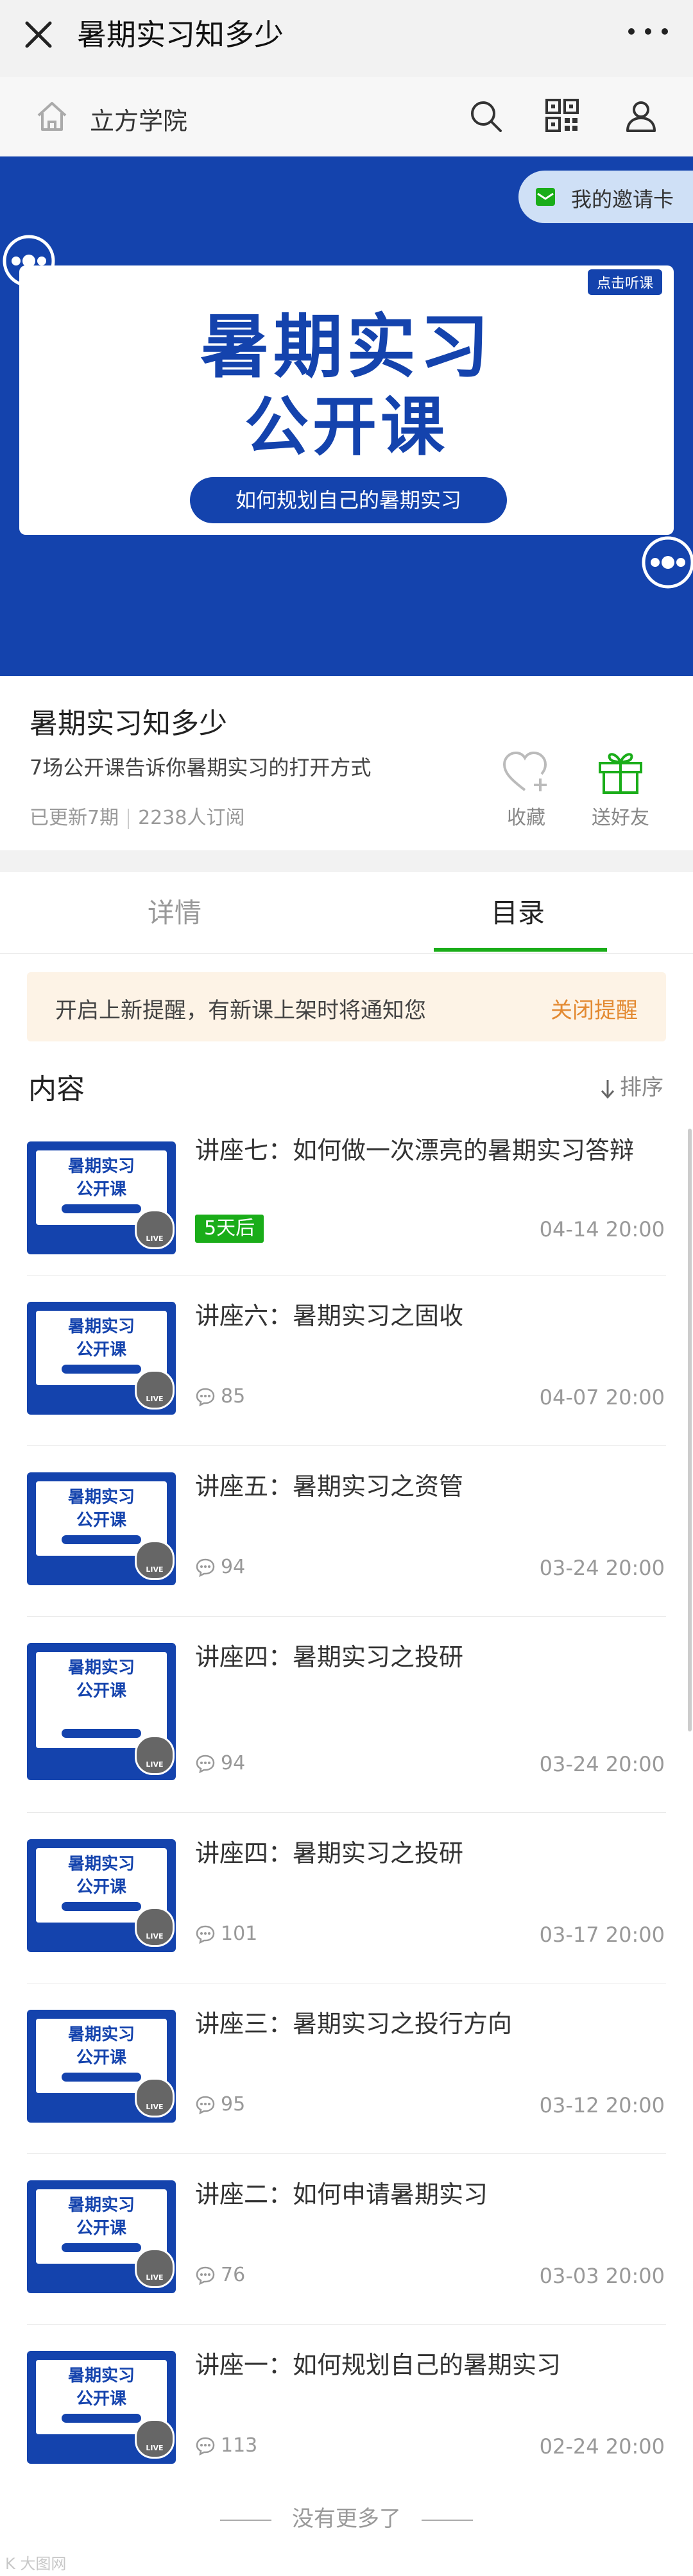 The height and width of the screenshot is (2576, 693). I want to click on watermark: K 大图网, so click(36, 2564).